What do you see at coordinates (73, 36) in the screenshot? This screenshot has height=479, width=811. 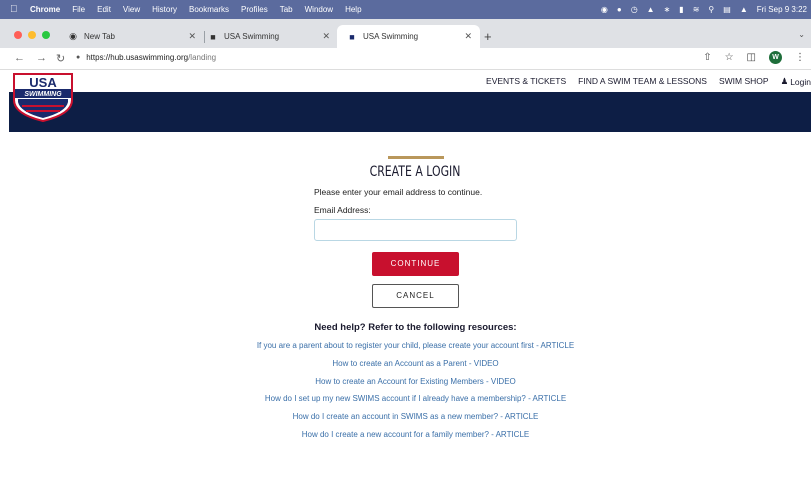 I see `chrome-icon: ◉` at bounding box center [73, 36].